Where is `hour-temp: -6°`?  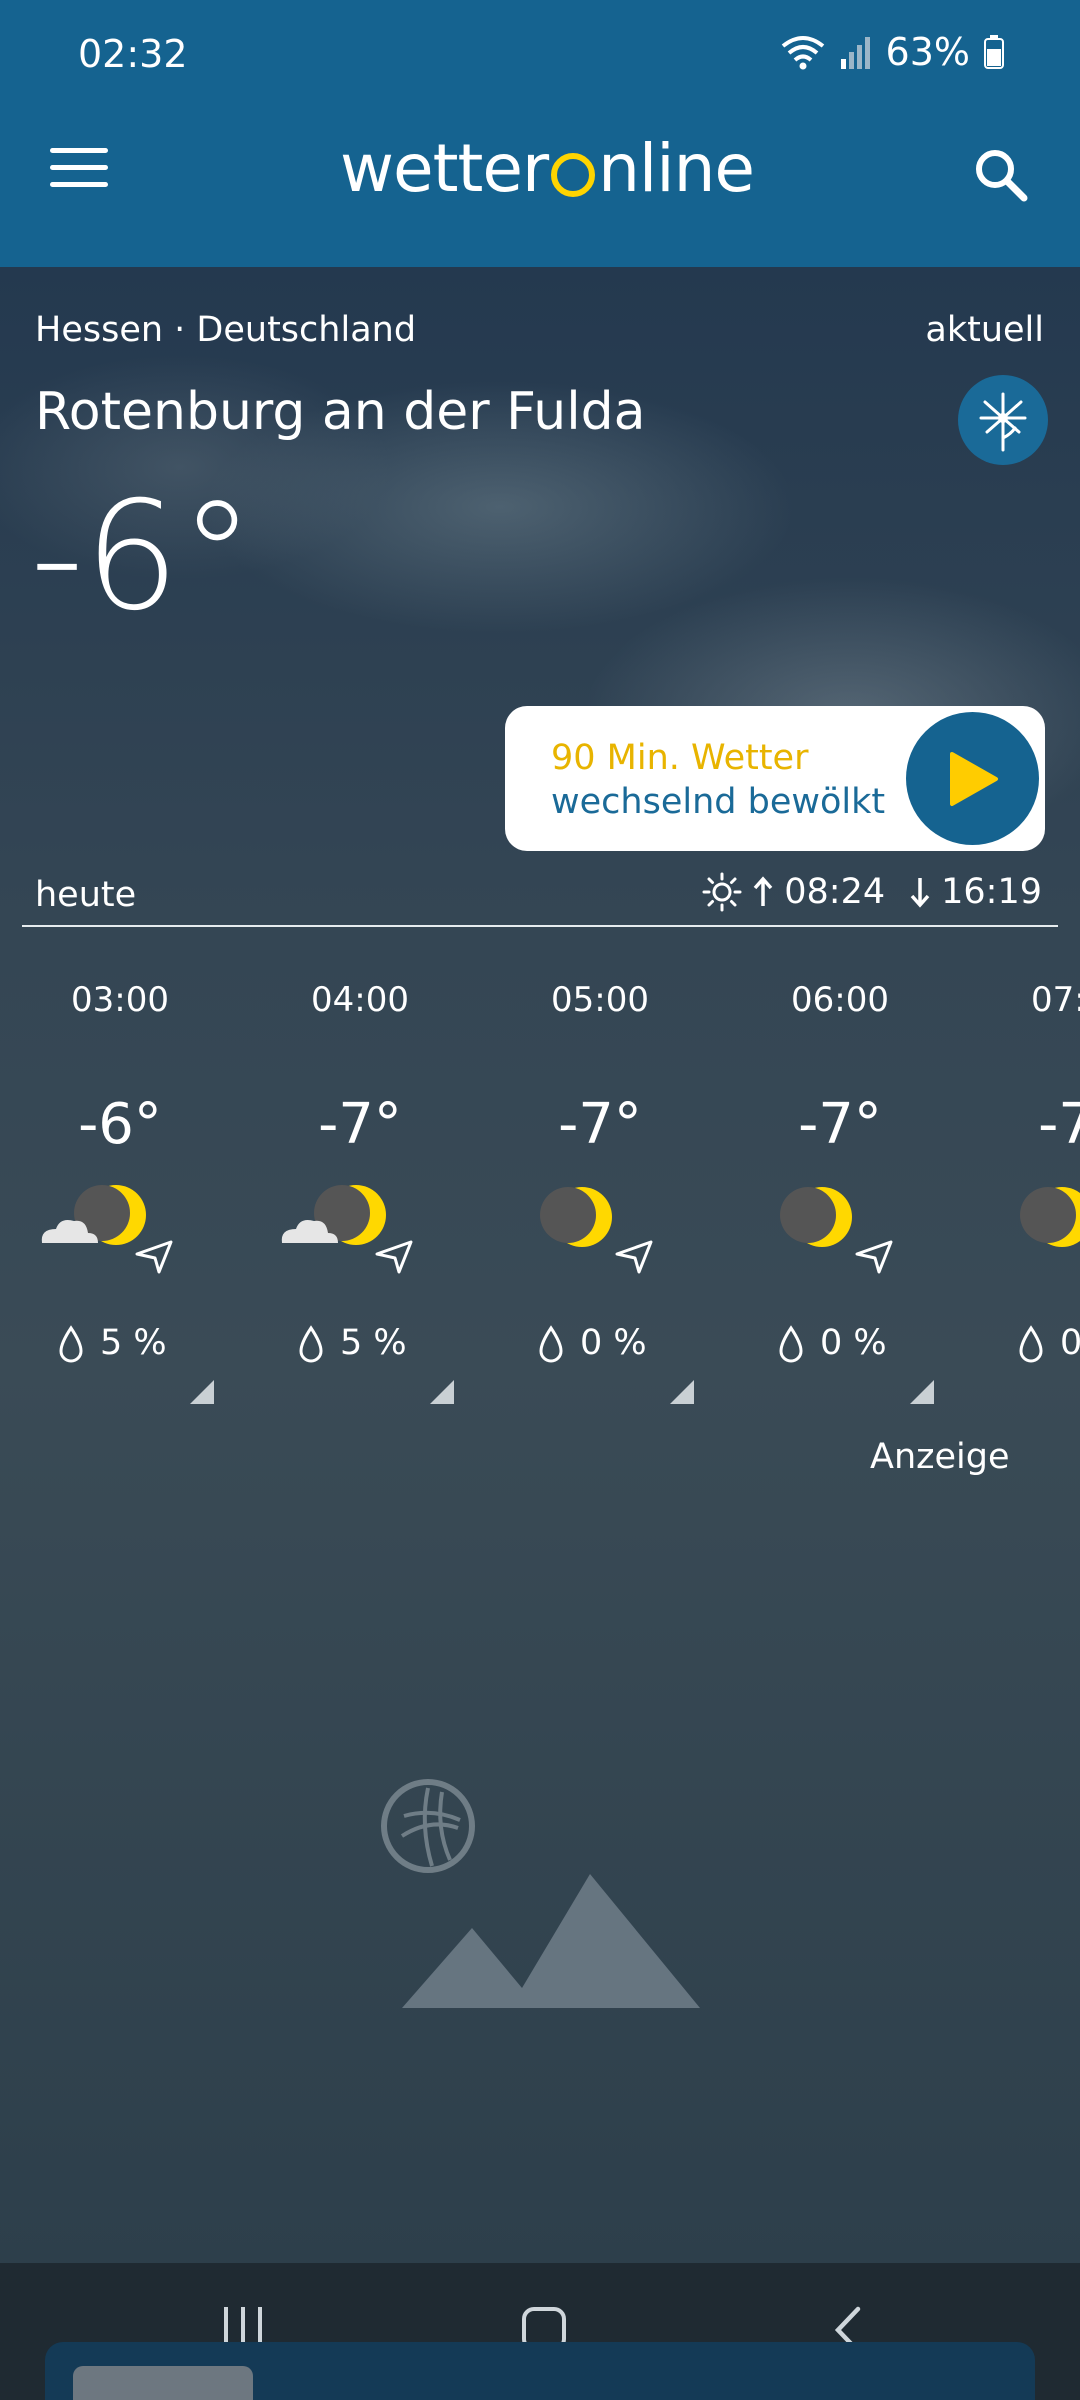 hour-temp: -6° is located at coordinates (120, 1124).